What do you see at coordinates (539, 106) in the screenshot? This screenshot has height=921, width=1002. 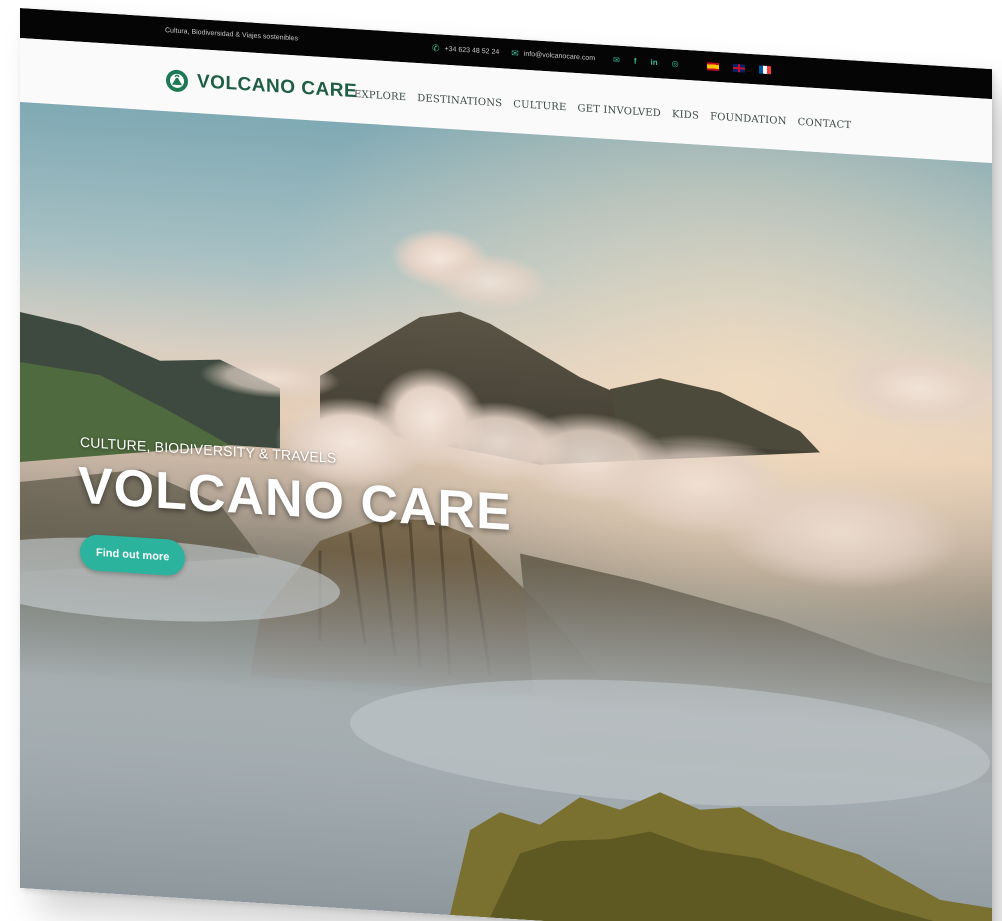 I see `nav-culture: CULTURE` at bounding box center [539, 106].